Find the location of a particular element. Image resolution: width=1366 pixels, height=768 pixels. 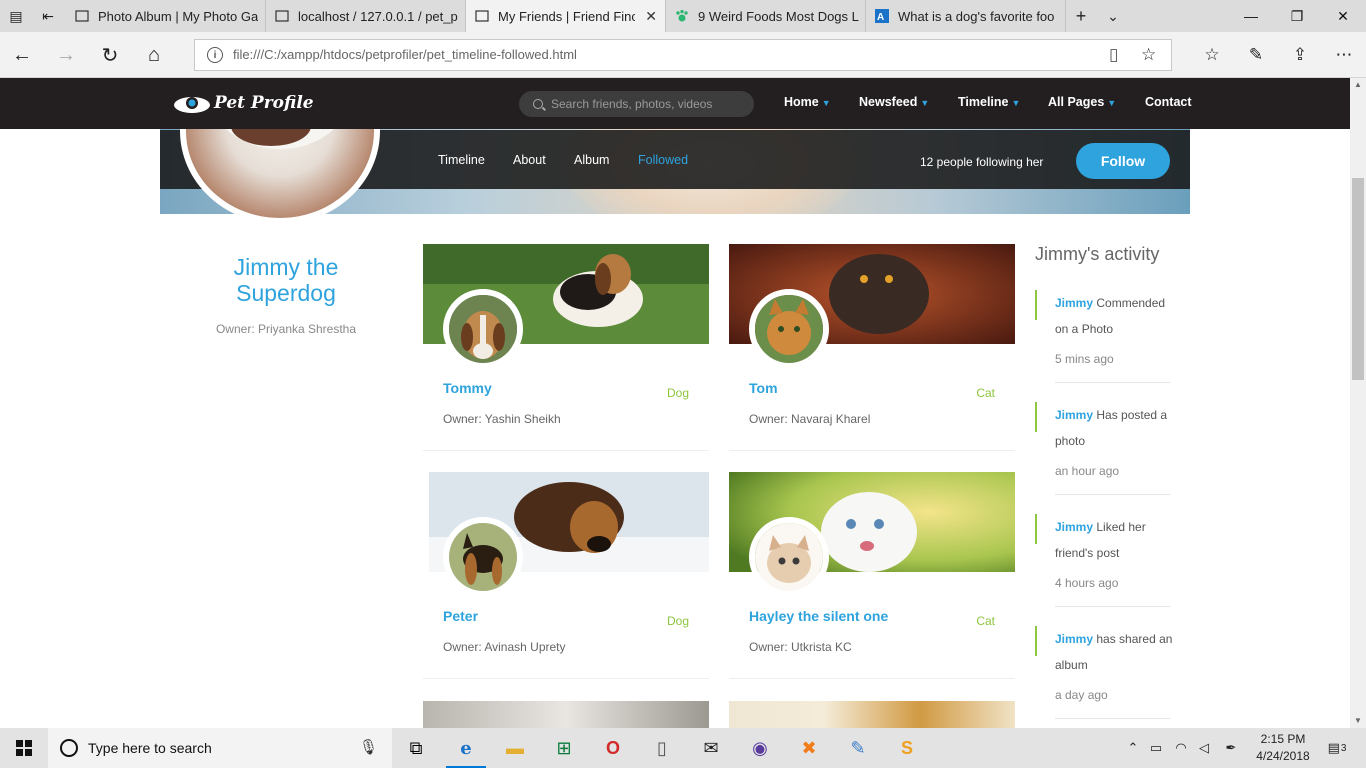

chevron-down-icon: ▼ is located at coordinates (826, 103).